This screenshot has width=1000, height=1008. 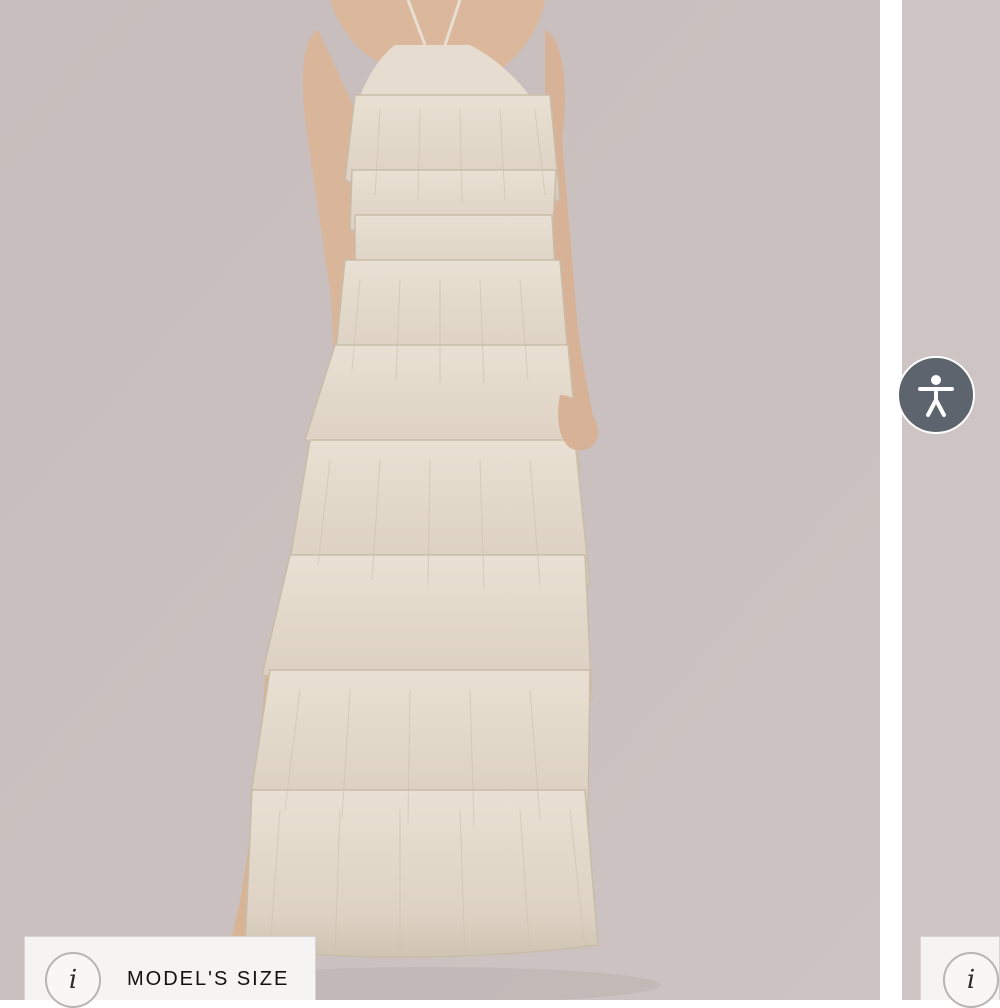 I want to click on next-photo, so click(x=951, y=500).